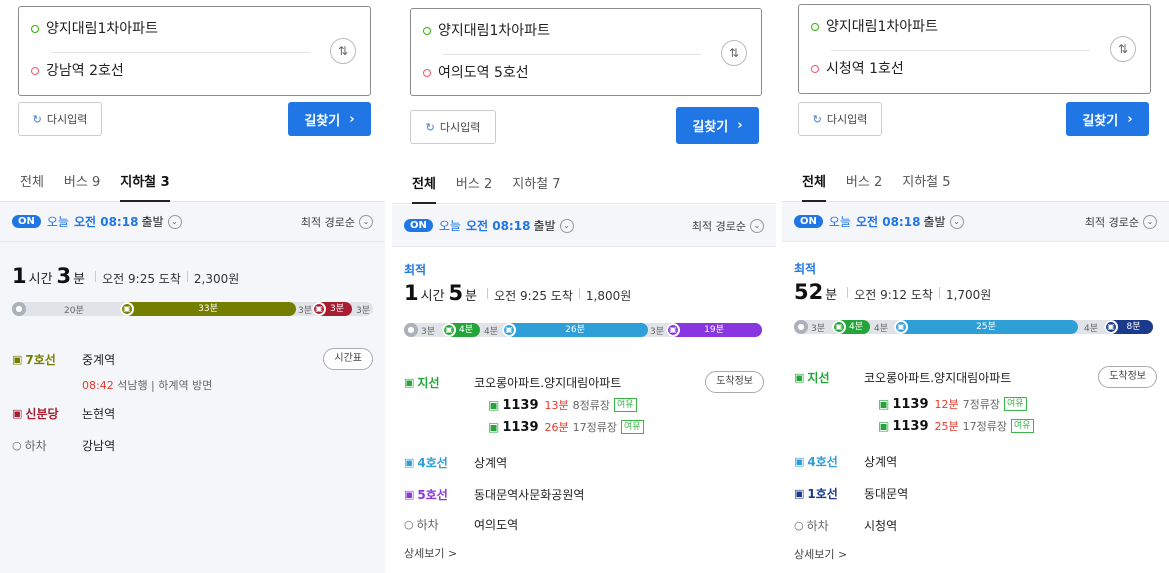 The width and height of the screenshot is (1169, 573). Describe the element at coordinates (348, 359) in the screenshot. I see `timetable-button: 시간표` at that location.